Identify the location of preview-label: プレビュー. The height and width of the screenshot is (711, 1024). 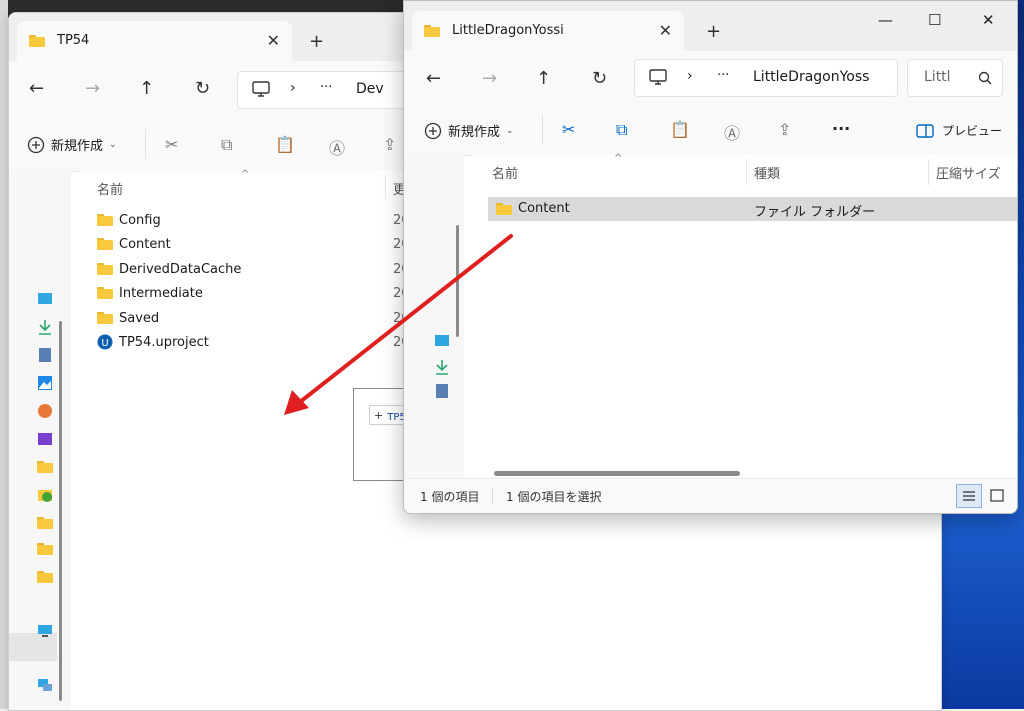
(972, 131).